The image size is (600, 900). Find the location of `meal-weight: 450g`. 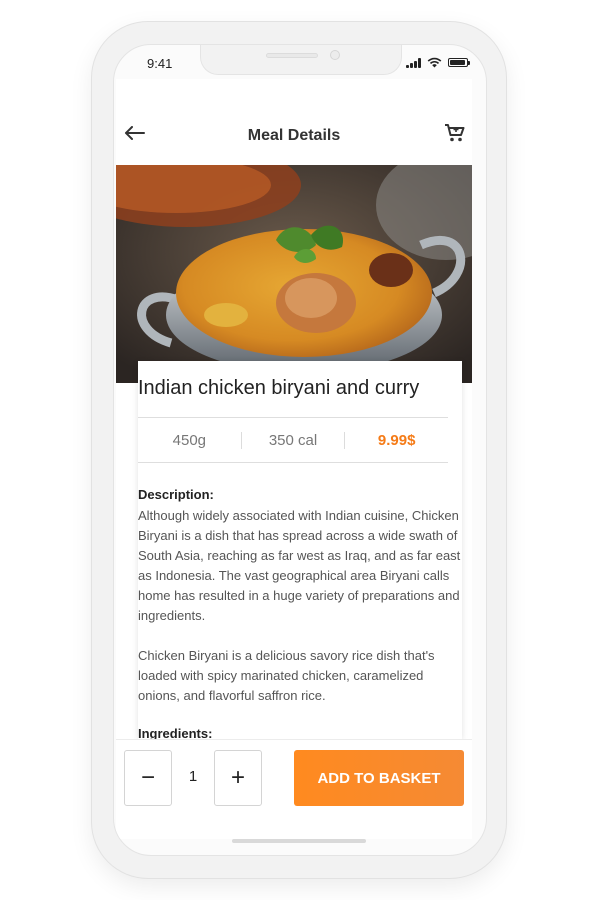

meal-weight: 450g is located at coordinates (189, 440).